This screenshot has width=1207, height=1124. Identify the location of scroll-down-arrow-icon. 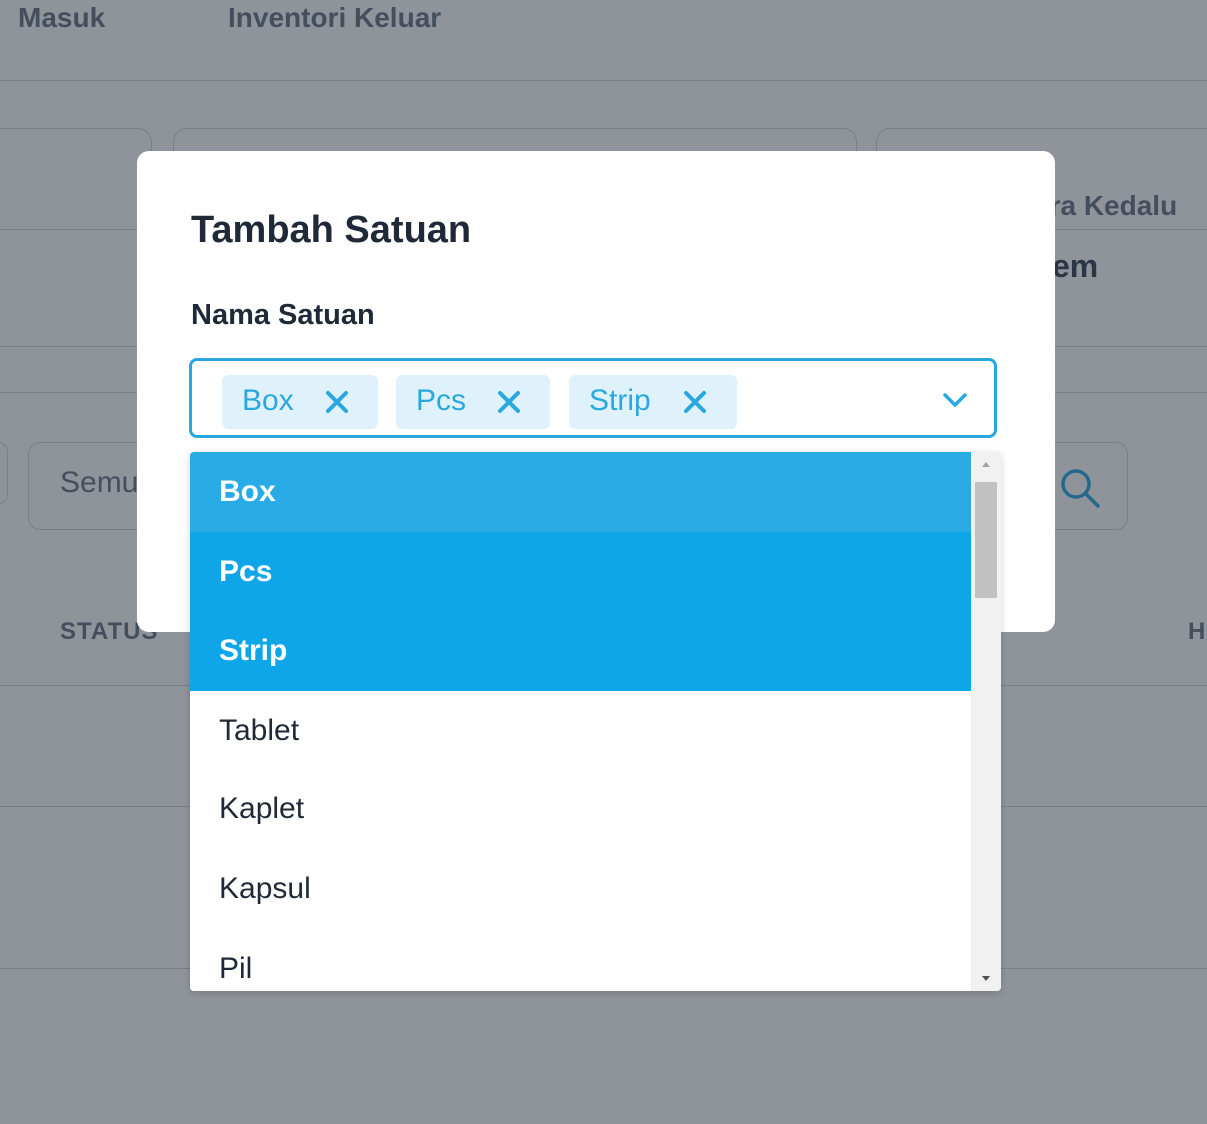
(986, 978).